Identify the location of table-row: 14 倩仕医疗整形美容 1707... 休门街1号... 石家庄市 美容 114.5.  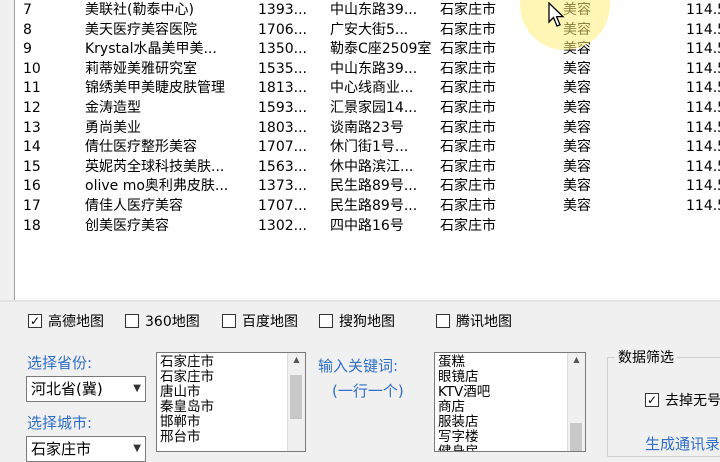
(367, 148).